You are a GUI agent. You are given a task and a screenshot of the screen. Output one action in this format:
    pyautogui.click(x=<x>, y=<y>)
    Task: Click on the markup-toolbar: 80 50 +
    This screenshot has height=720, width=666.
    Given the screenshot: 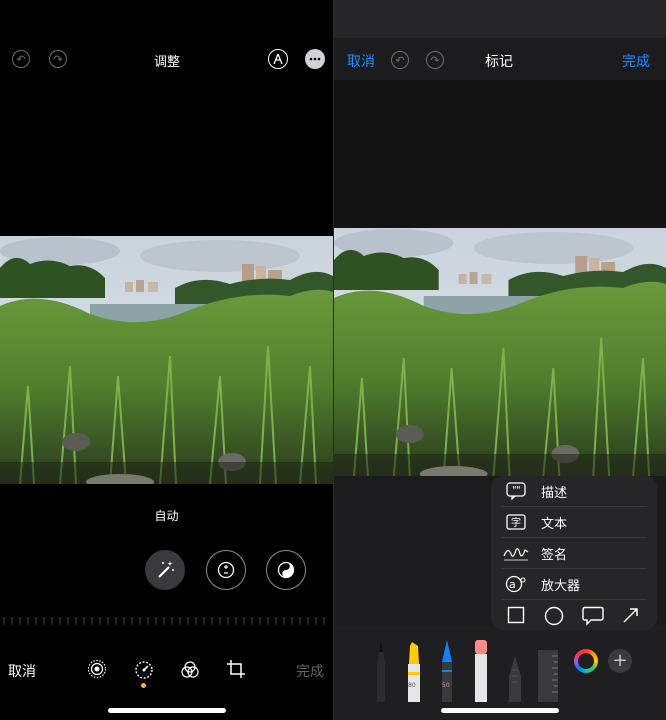 What is the action you would take?
    pyautogui.click(x=500, y=673)
    